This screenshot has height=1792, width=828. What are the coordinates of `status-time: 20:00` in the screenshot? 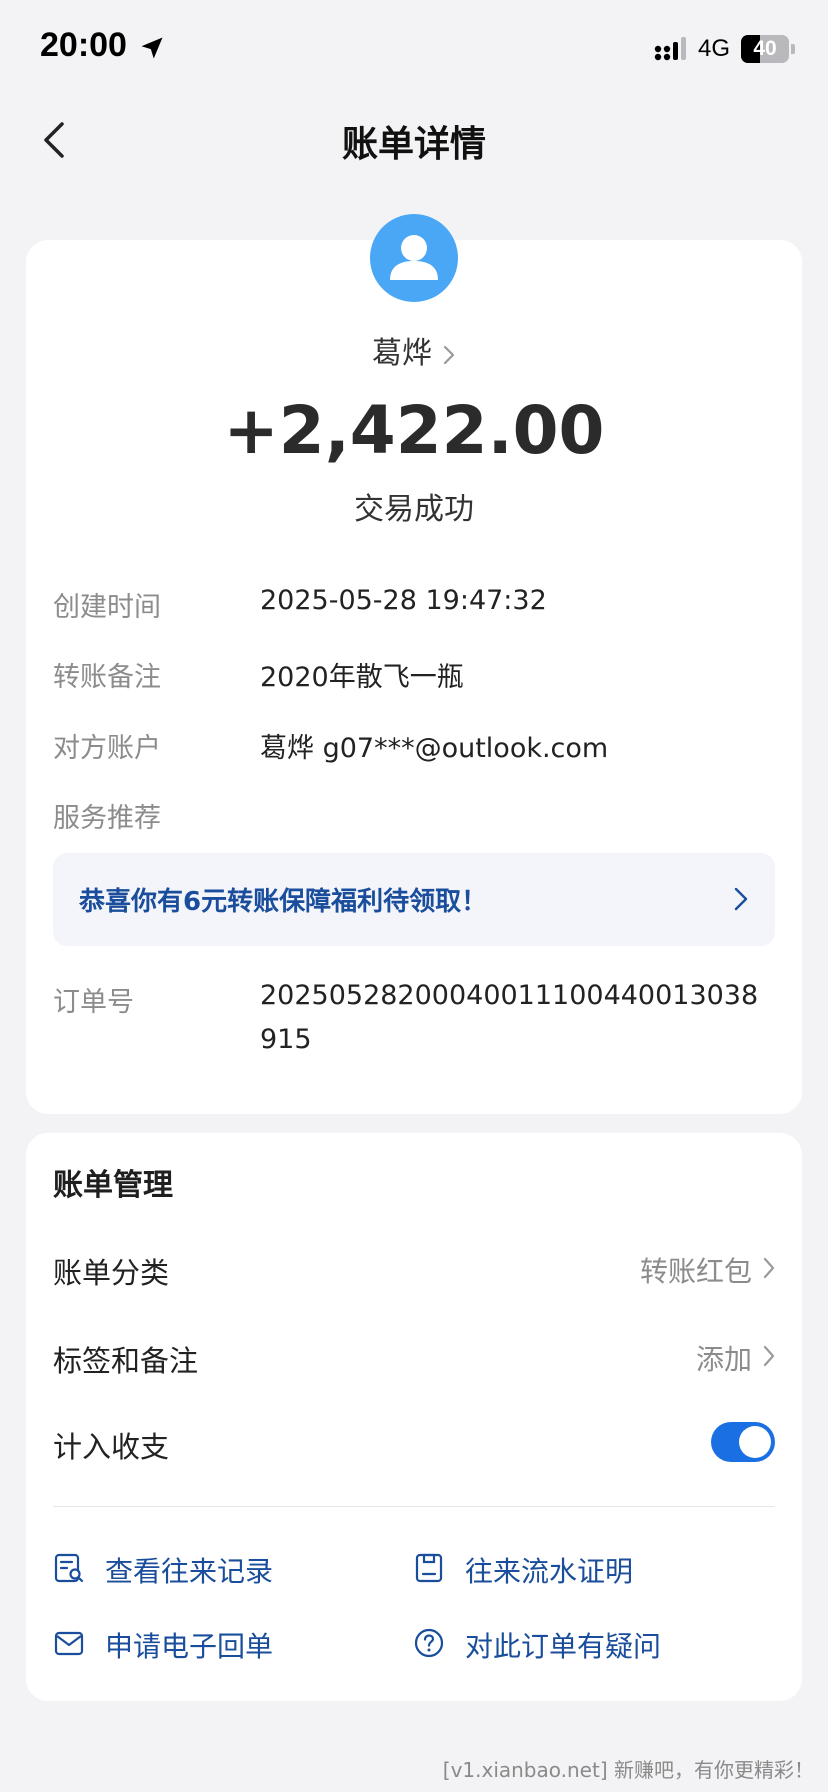 It's located at (83, 45).